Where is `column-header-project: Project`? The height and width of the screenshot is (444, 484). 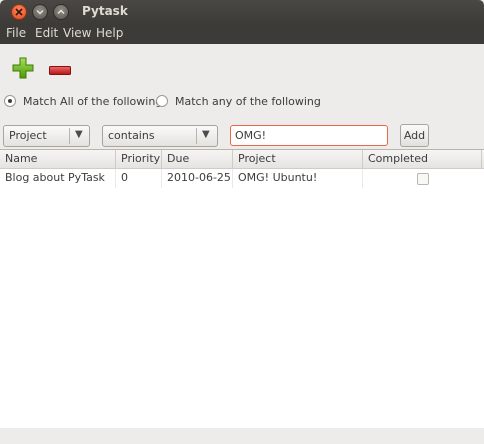
column-header-project: Project is located at coordinates (257, 159).